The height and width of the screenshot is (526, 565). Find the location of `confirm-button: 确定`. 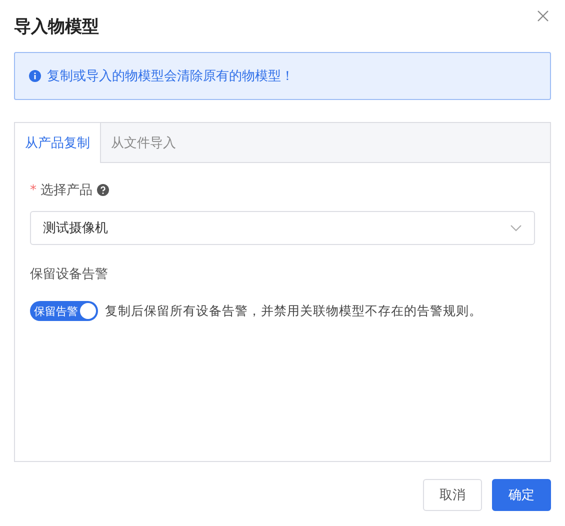

confirm-button: 确定 is located at coordinates (521, 495).